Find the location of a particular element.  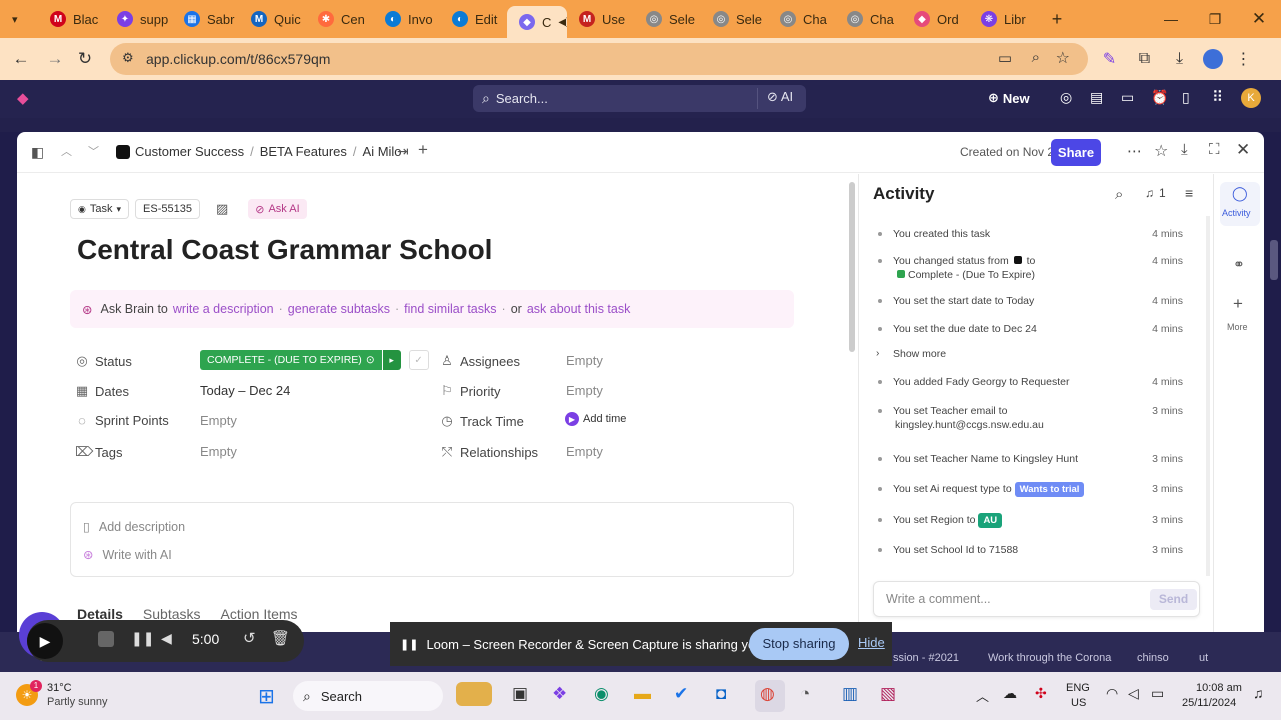

status-button: COMPLETE - (DUE TO EXPIRE) ⊙ is located at coordinates (291, 360).